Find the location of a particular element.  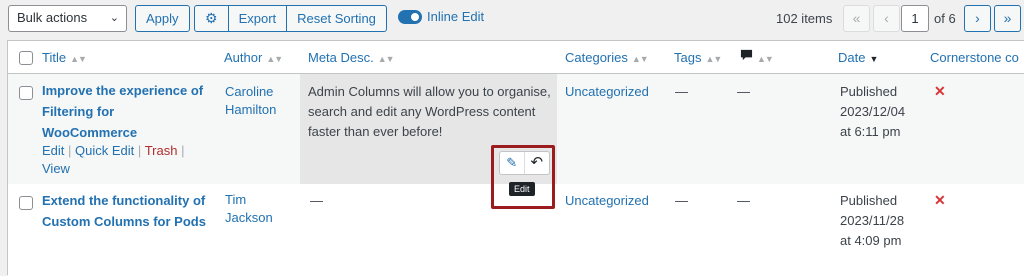

total-pages: of 6 is located at coordinates (945, 18).